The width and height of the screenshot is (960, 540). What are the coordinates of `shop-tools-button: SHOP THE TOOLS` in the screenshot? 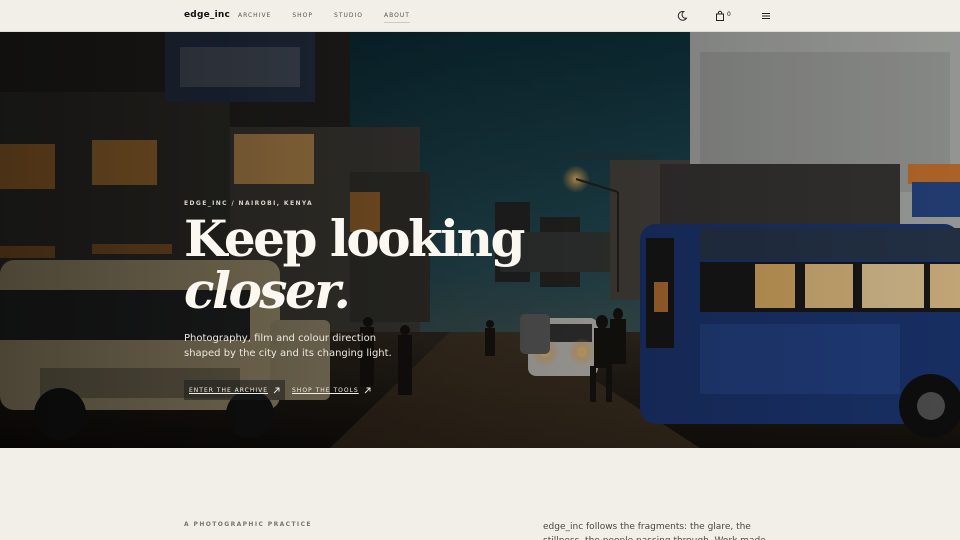 It's located at (331, 390).